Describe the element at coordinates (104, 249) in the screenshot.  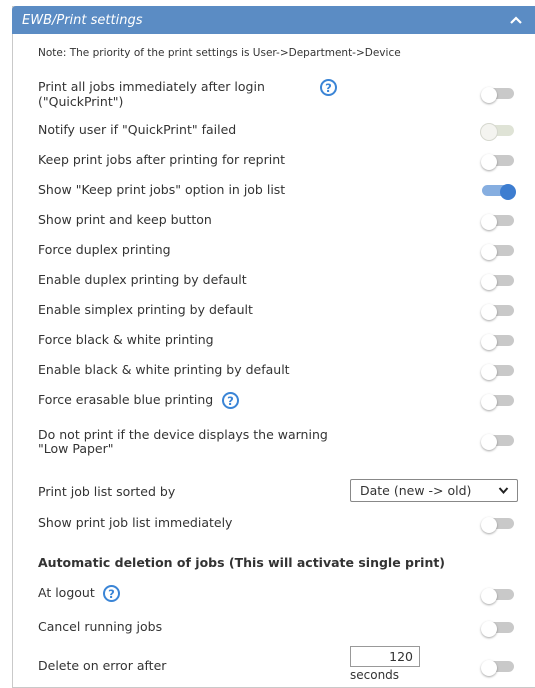
I see `setting-label: Force duplex printing` at that location.